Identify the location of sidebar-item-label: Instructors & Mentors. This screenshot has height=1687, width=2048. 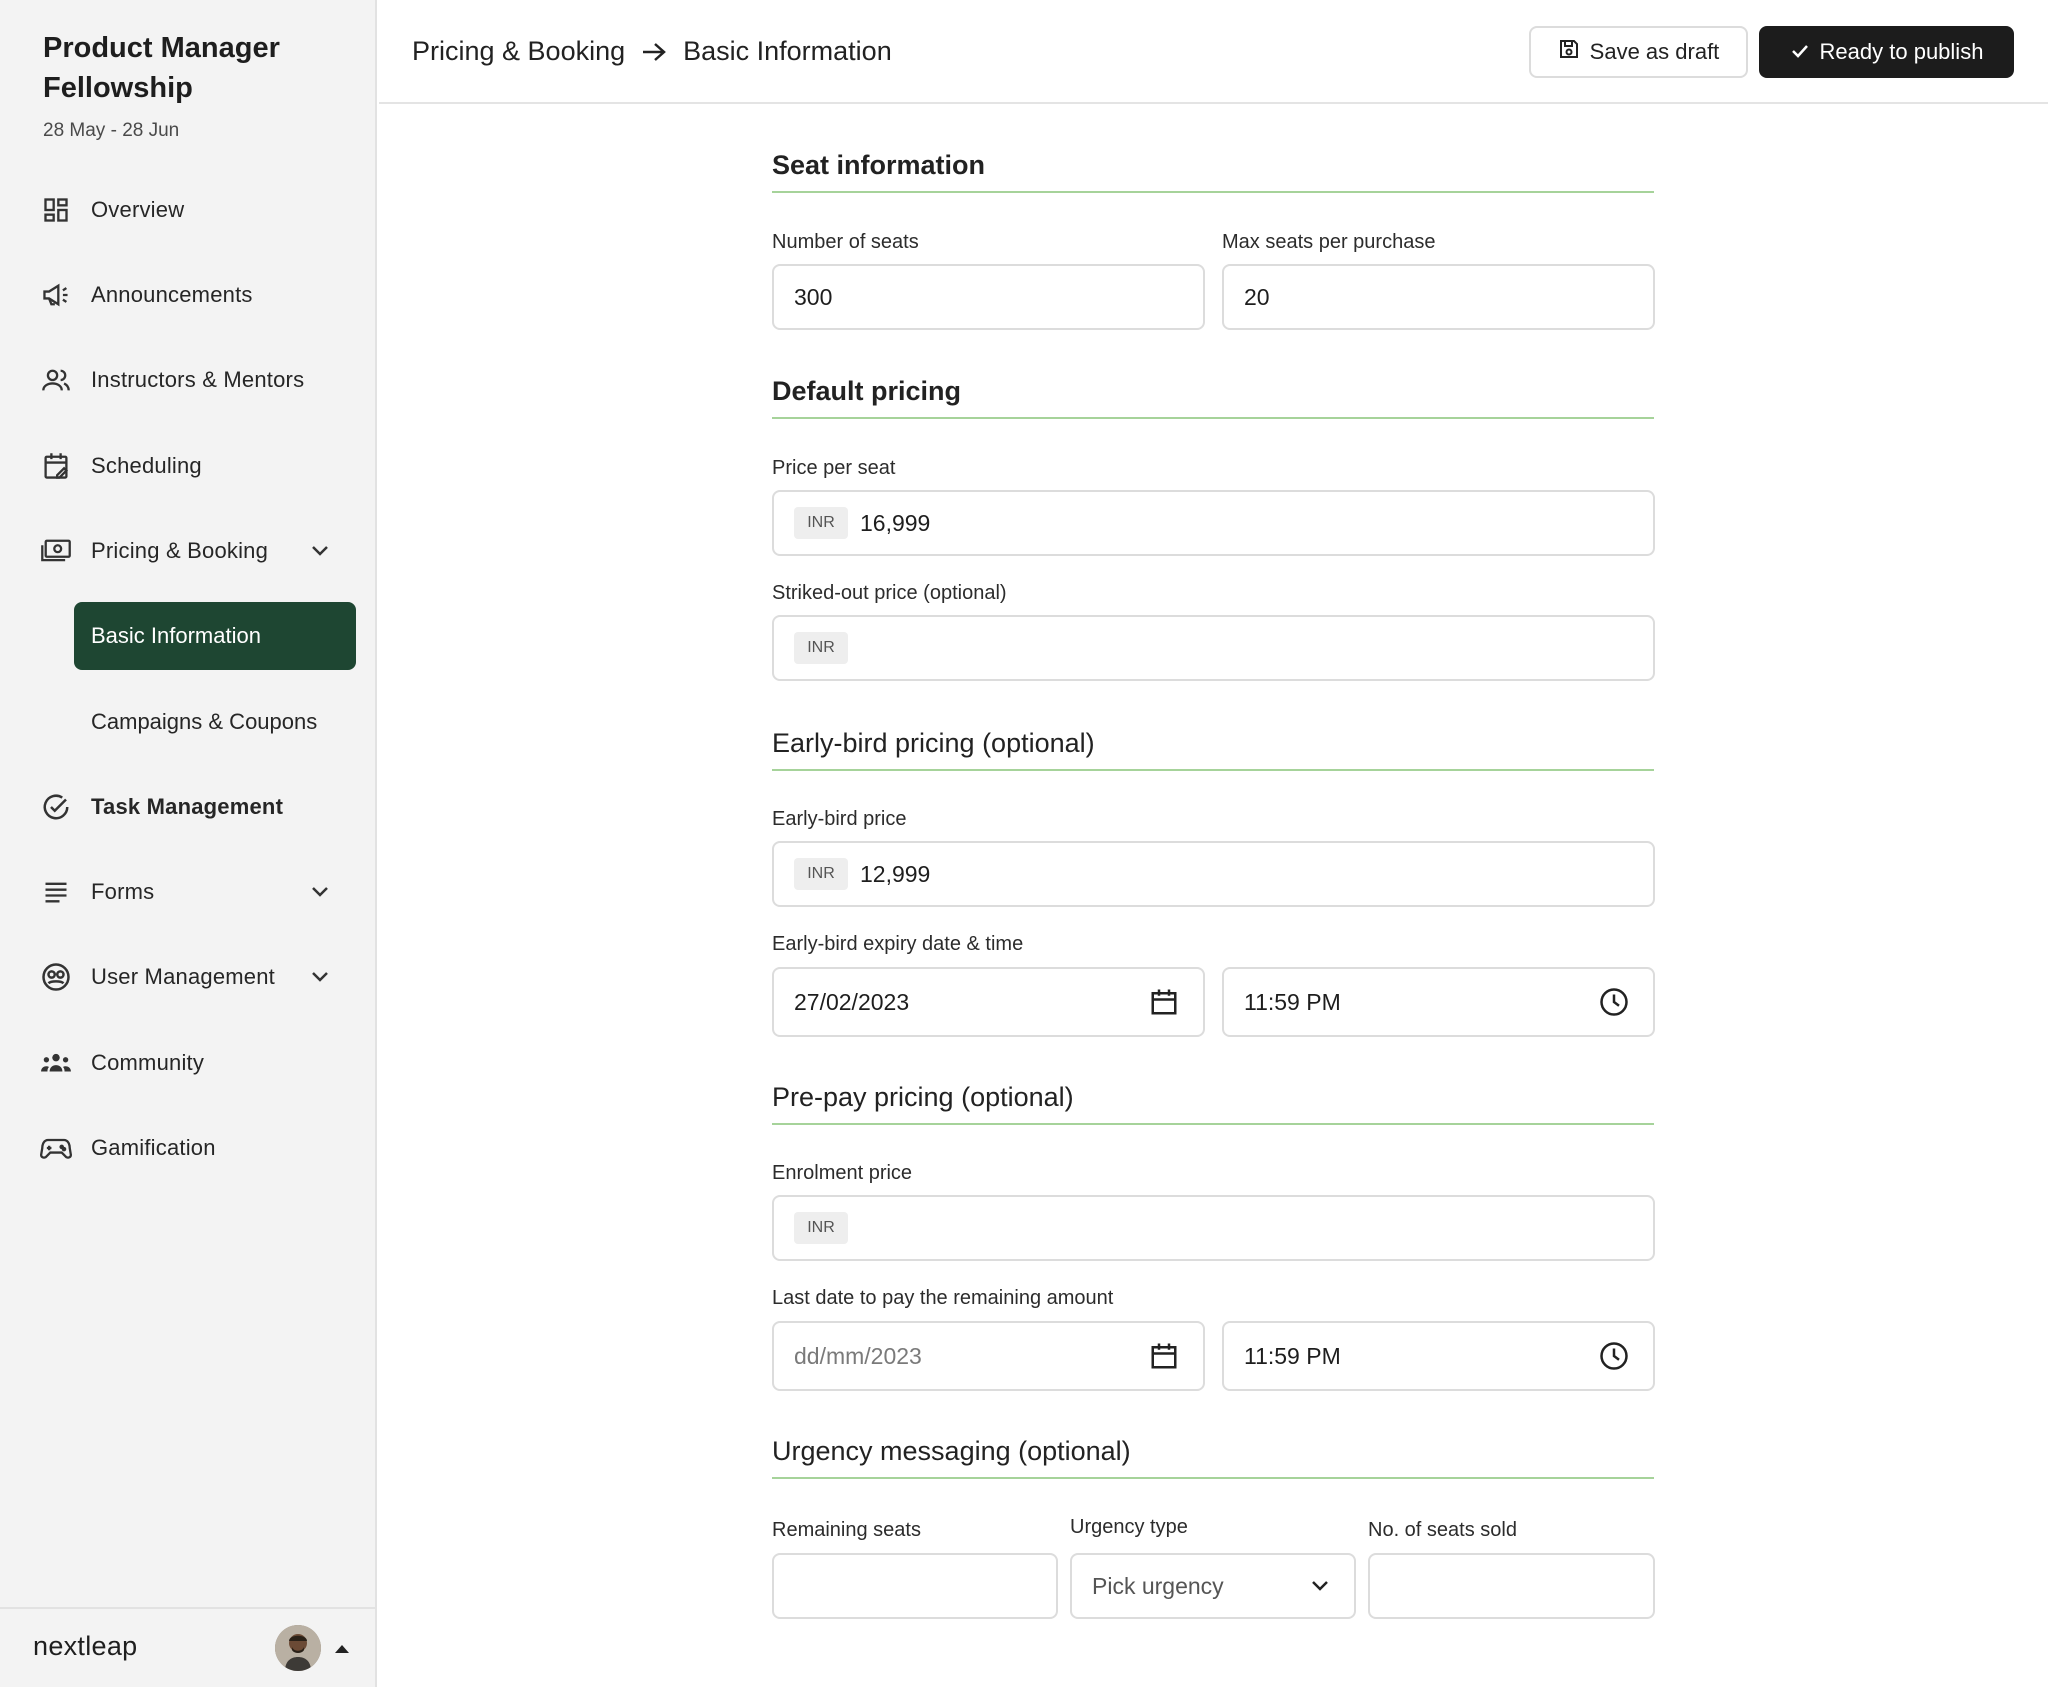
(198, 379).